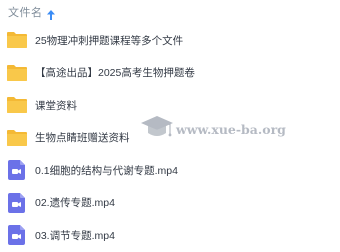  I want to click on file-name: 02.遗传专题.mp4, so click(75, 203).